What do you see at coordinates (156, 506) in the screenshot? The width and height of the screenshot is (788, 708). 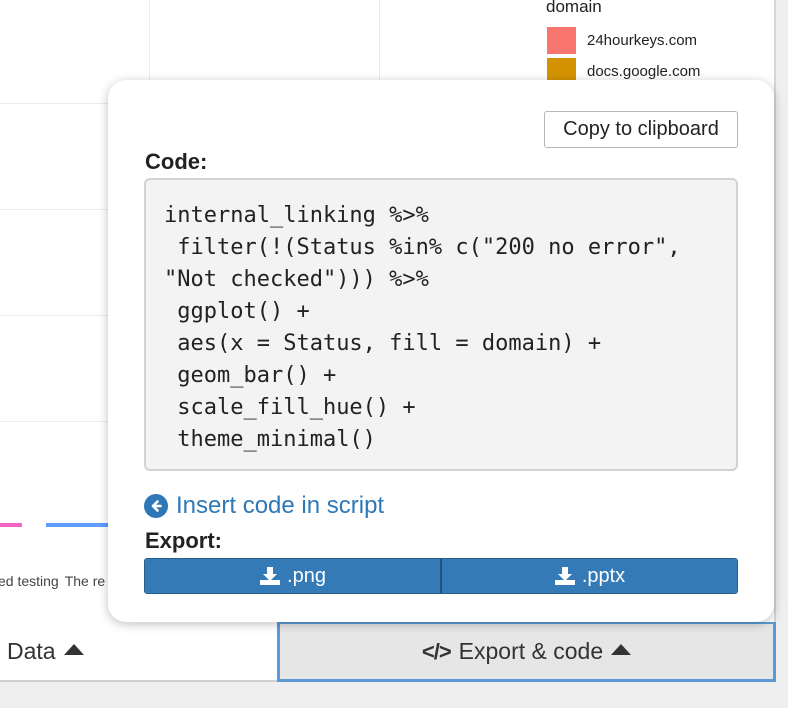 I see `arrow-circle-left-icon` at bounding box center [156, 506].